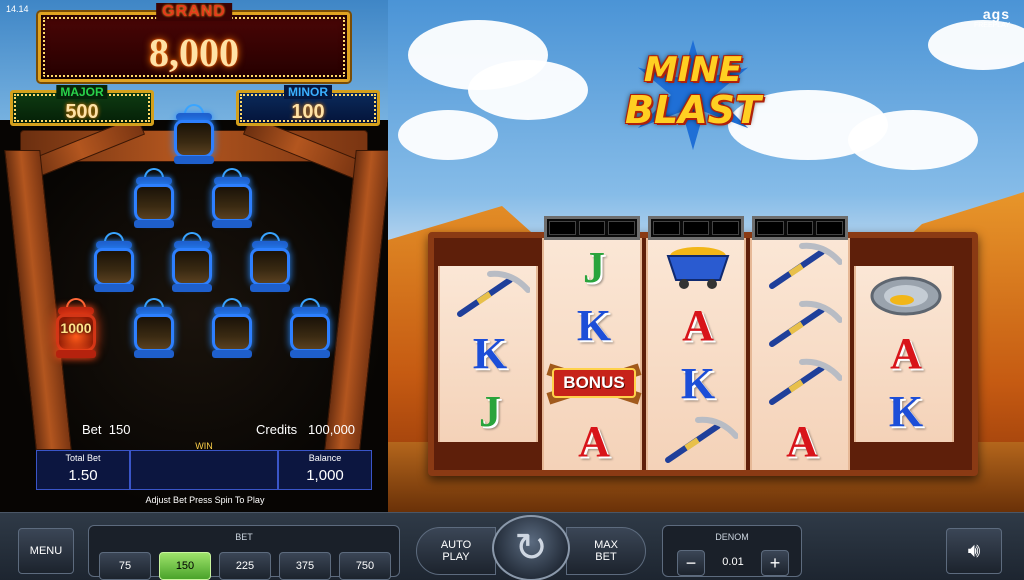  Describe the element at coordinates (83, 458) in the screenshot. I see `total-bet-label: Total Bet` at that location.